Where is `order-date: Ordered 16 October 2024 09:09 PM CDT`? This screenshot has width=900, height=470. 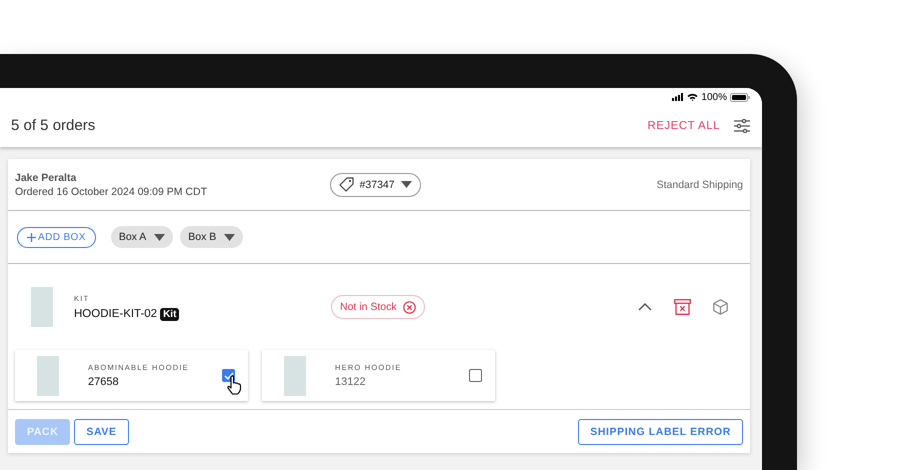
order-date: Ordered 16 October 2024 09:09 PM CDT is located at coordinates (111, 192).